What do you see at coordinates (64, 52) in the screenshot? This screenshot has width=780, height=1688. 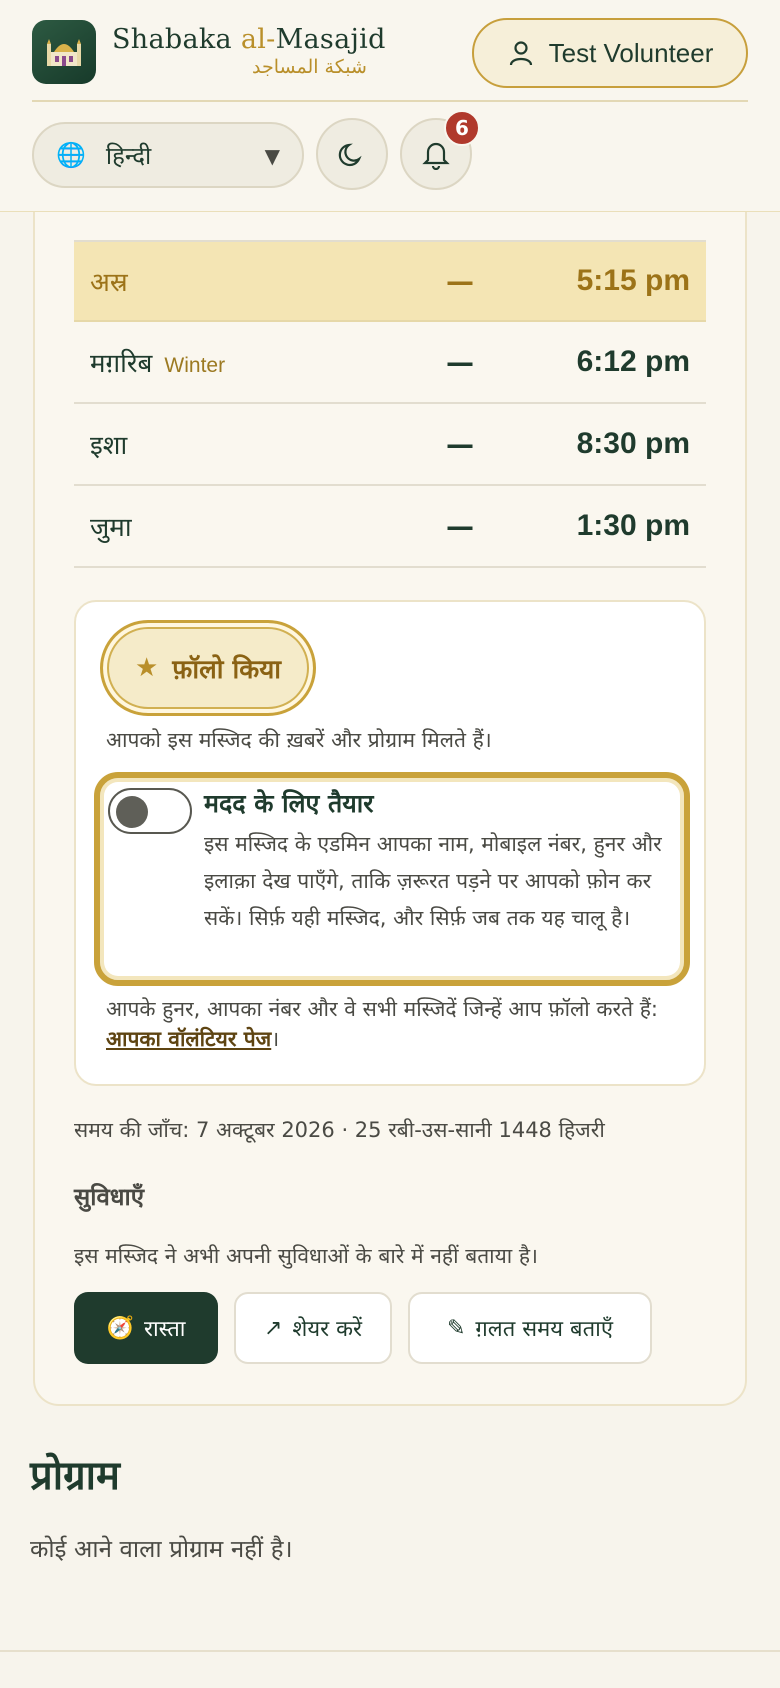 I see `mosque-icon` at bounding box center [64, 52].